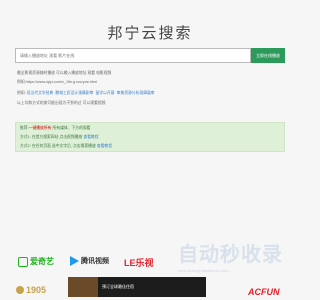 This screenshot has width=320, height=300. I want to click on example-link: 留学以开幕, so click(105, 93).